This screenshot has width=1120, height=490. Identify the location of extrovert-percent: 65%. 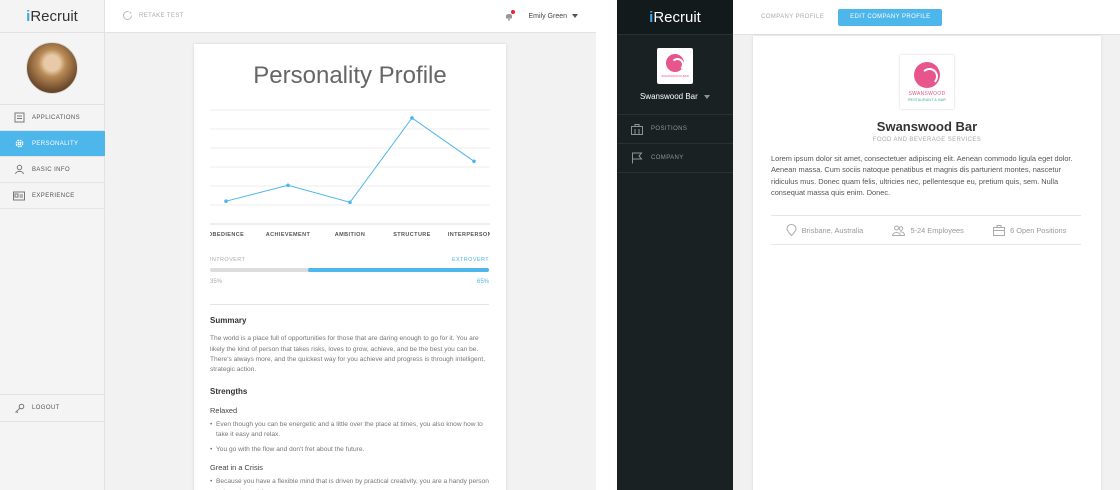
(482, 282).